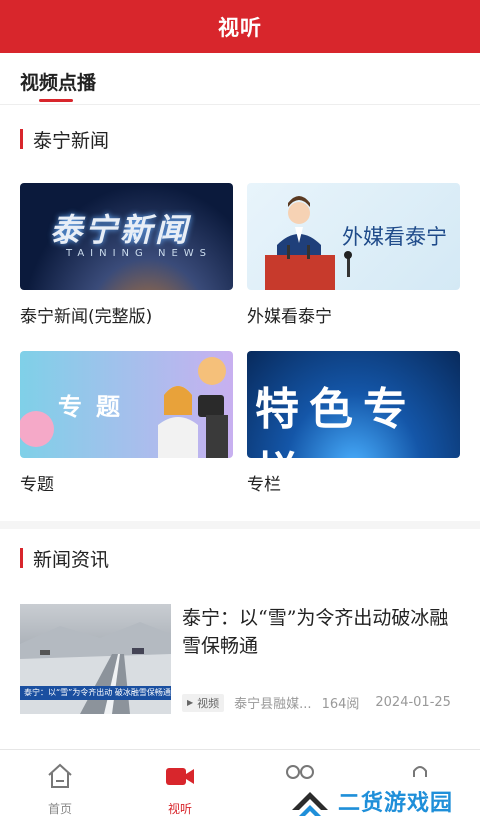 The image size is (480, 829). I want to click on video-card-label: 泰宁新闻(完整版), so click(126, 314).